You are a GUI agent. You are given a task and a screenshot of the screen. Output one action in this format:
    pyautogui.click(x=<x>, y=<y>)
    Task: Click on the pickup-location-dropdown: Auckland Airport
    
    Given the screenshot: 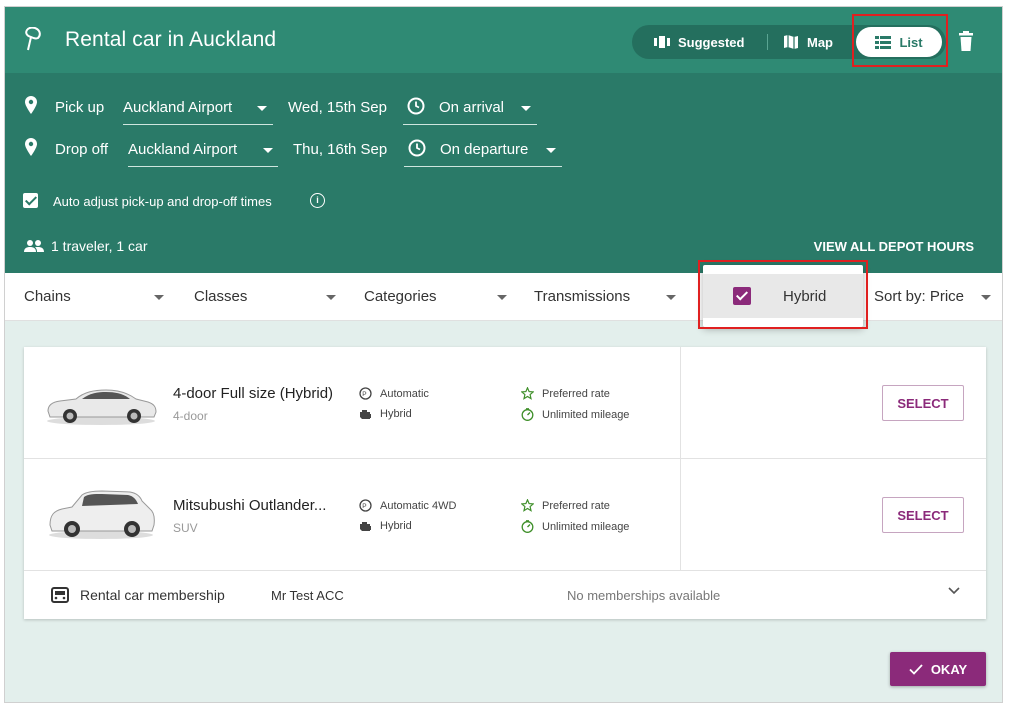 What is the action you would take?
    pyautogui.click(x=198, y=108)
    